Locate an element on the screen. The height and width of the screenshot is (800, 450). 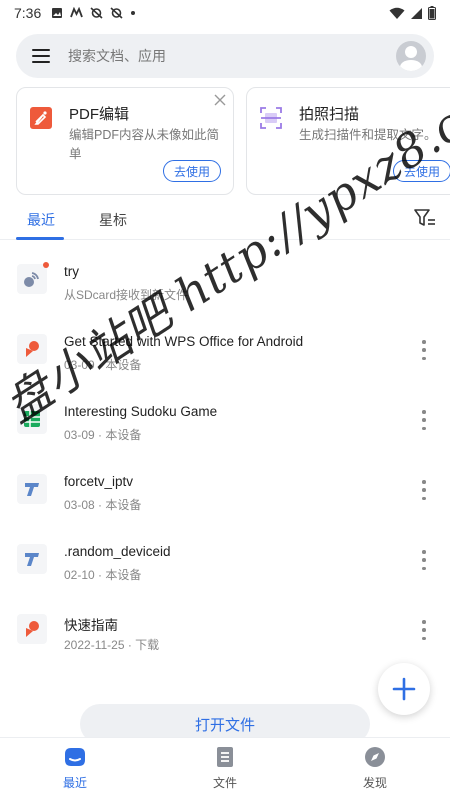
file-row: Interesting Sudoku Game 03-09 · 本设备 is located at coordinates (225, 419).